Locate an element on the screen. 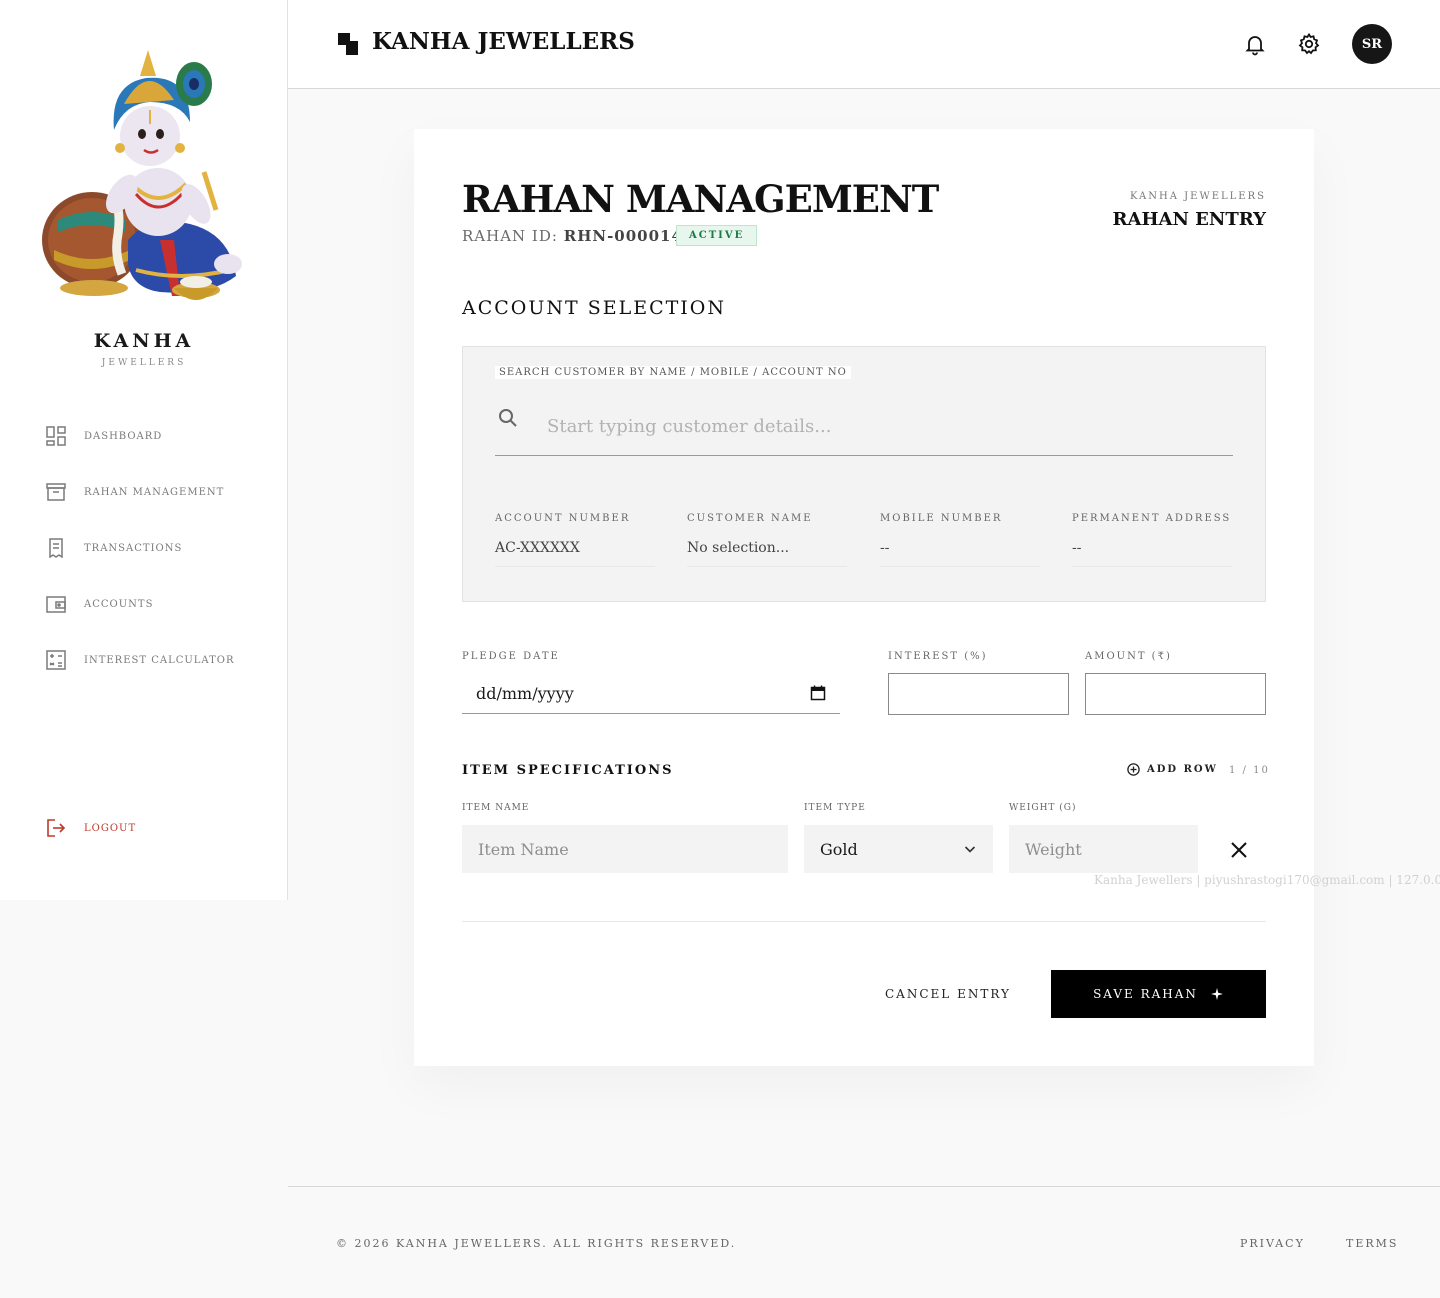 The image size is (1440, 1298). corner-title: RAHAN ENTRY is located at coordinates (1189, 219).